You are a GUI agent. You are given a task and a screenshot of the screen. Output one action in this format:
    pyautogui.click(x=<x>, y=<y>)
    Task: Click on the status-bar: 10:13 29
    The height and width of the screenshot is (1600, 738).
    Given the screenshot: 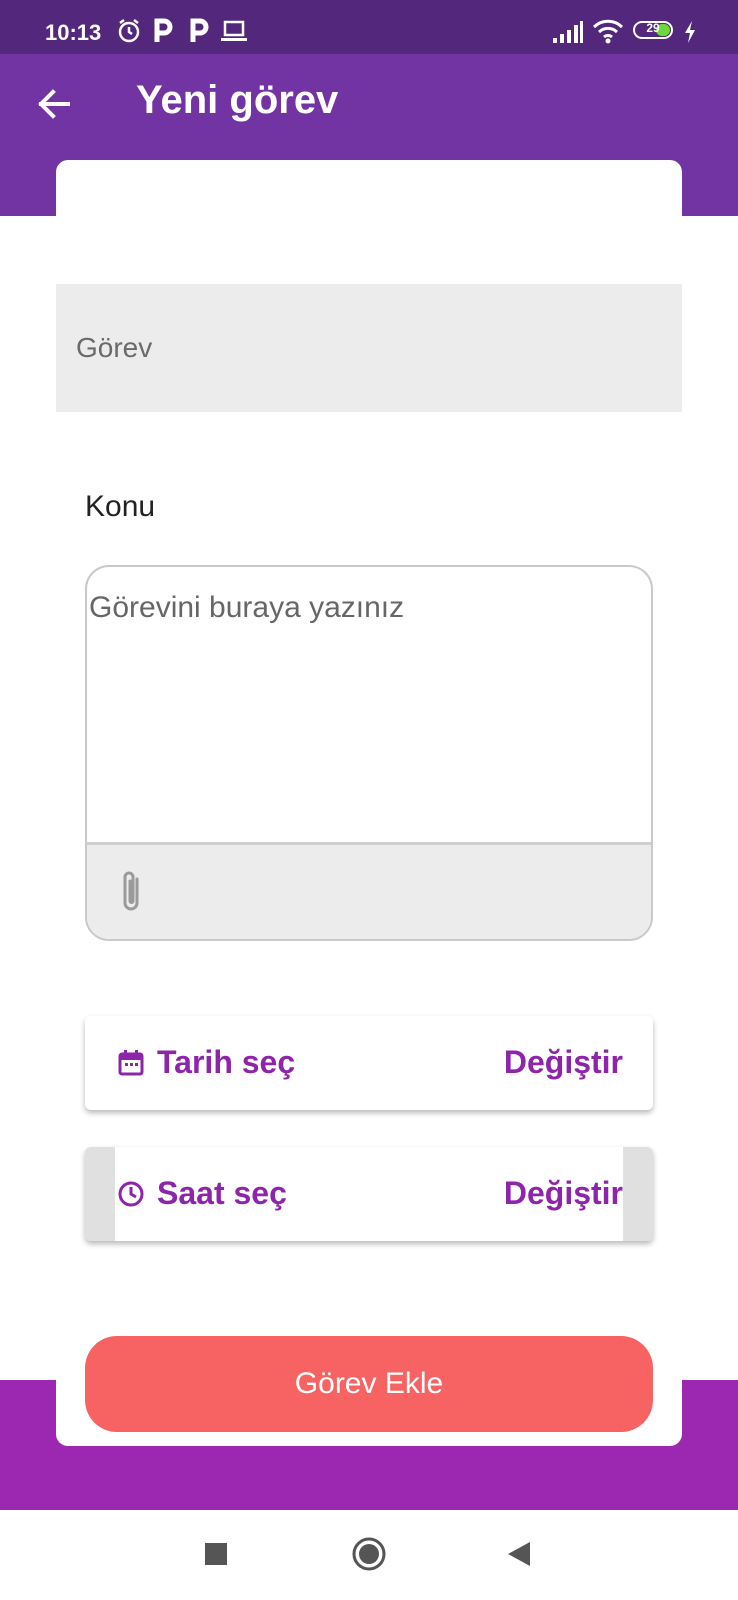 What is the action you would take?
    pyautogui.click(x=369, y=27)
    